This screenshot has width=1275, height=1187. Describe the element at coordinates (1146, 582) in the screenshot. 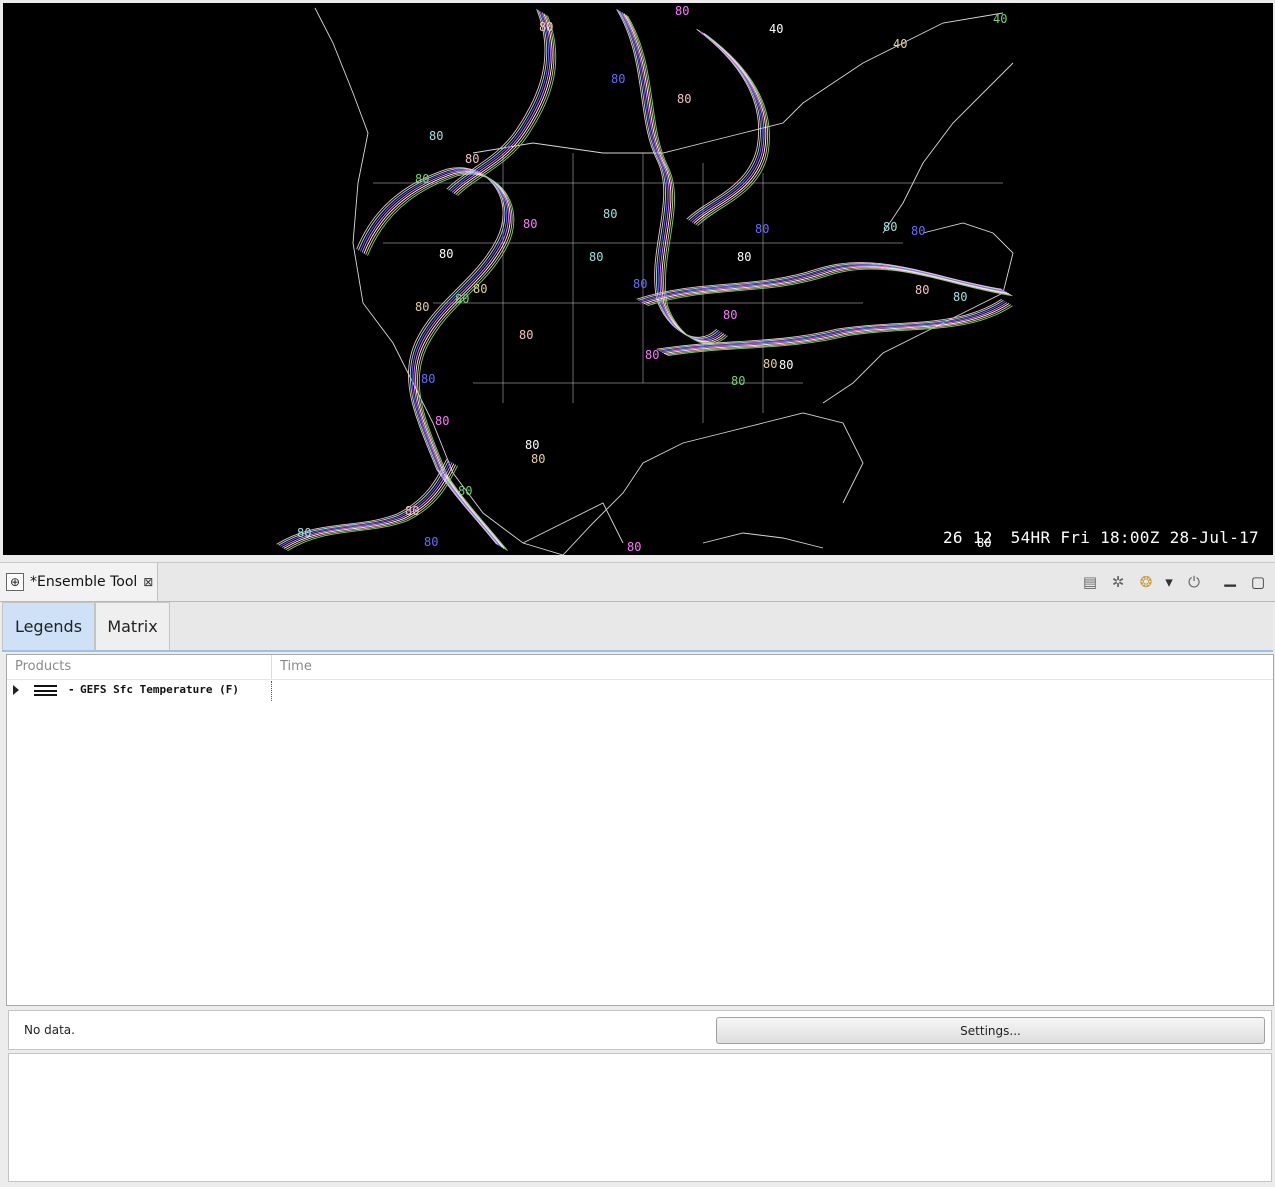

I see `cookie-icon: ❂` at that location.